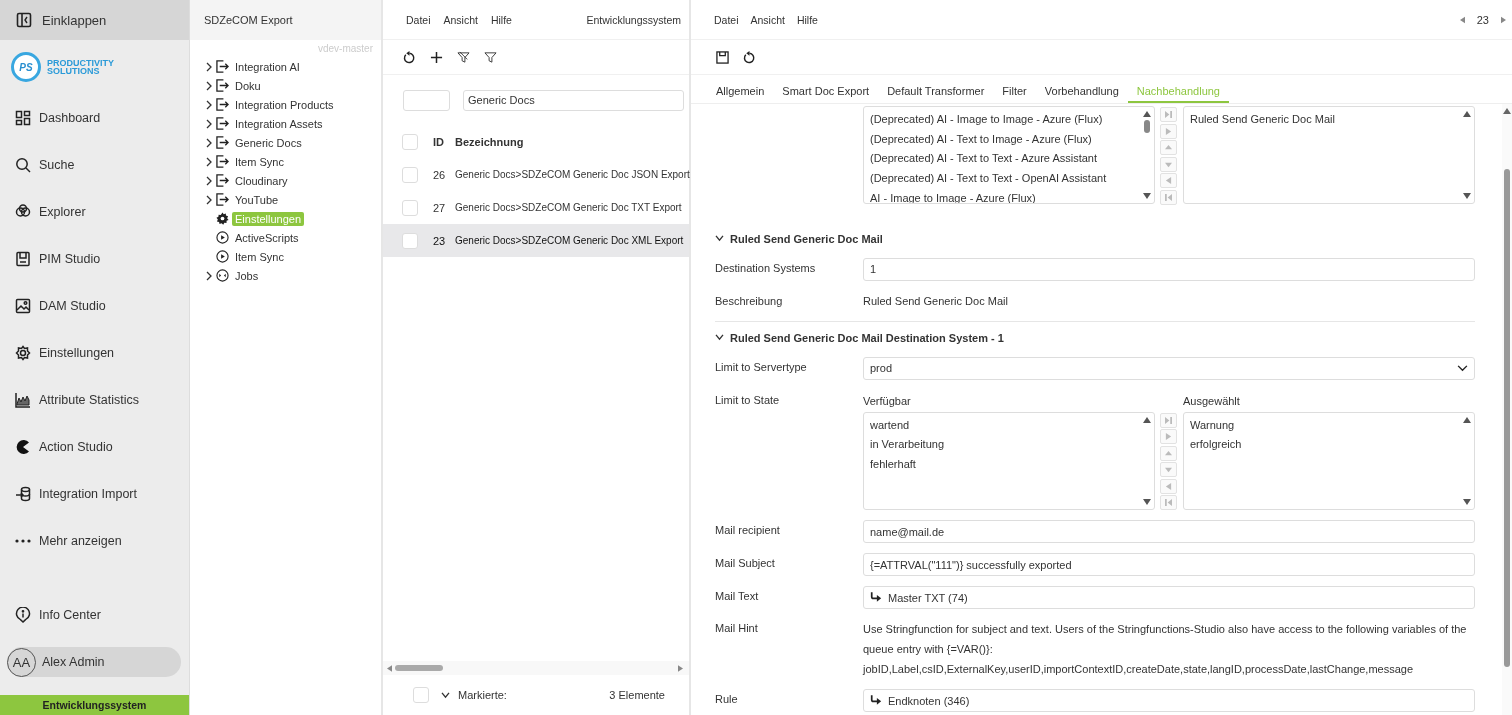 The image size is (1512, 715). I want to click on input-field: 1, so click(1169, 269).